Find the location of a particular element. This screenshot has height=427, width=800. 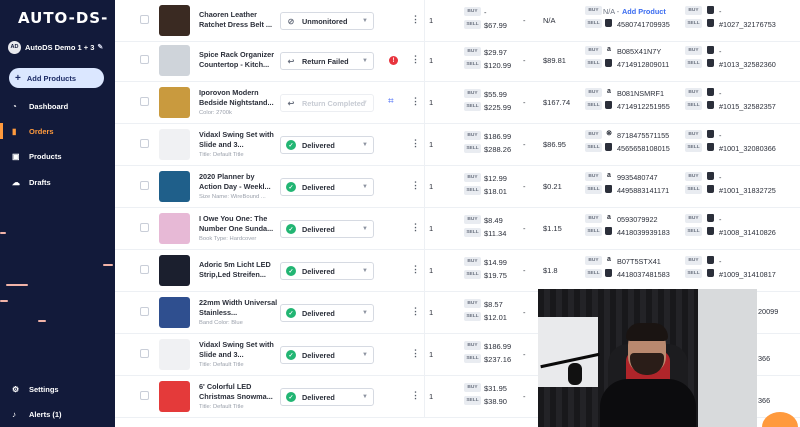

order-status-dropdown: ⊘ Unmonitored ▼ is located at coordinates (327, 21).